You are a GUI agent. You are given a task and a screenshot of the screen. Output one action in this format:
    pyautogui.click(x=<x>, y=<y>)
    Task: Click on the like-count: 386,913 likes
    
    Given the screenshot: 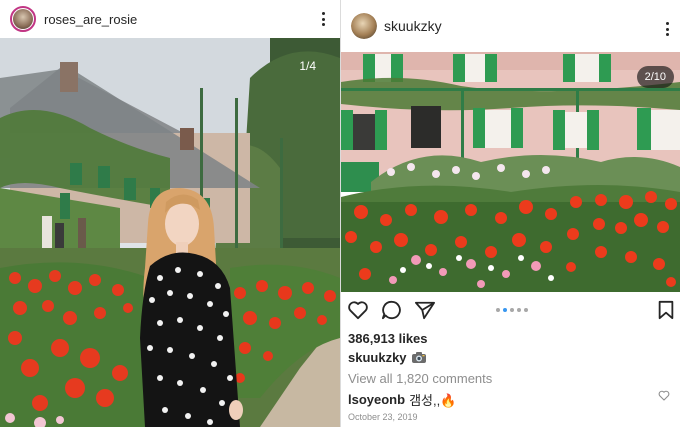 What is the action you would take?
    pyautogui.click(x=388, y=338)
    